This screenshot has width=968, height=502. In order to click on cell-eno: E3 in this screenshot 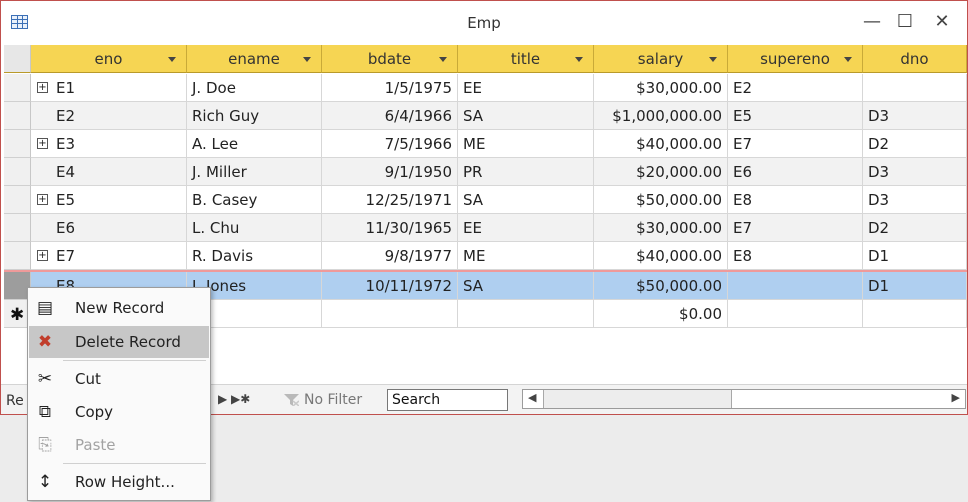, I will do `click(109, 144)`.